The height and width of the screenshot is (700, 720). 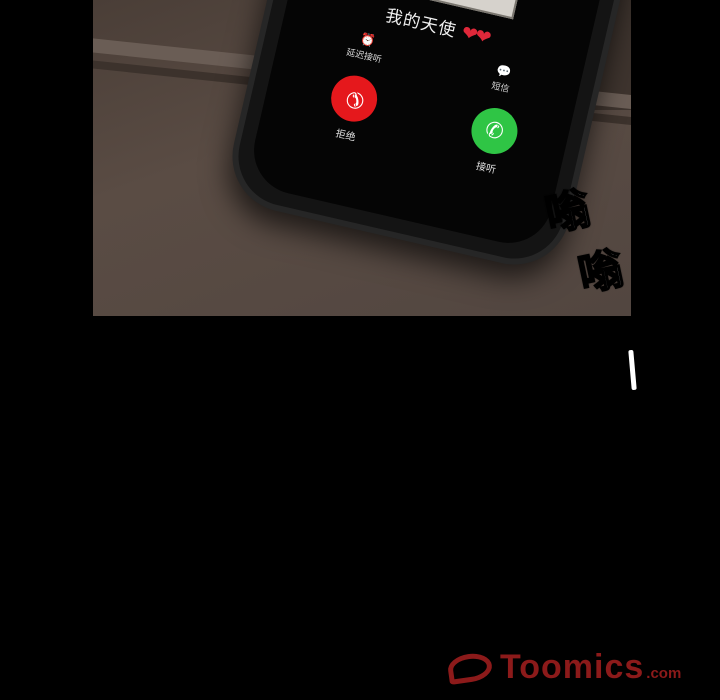 I want to click on phone-hangup-icon: ✆, so click(x=354, y=99).